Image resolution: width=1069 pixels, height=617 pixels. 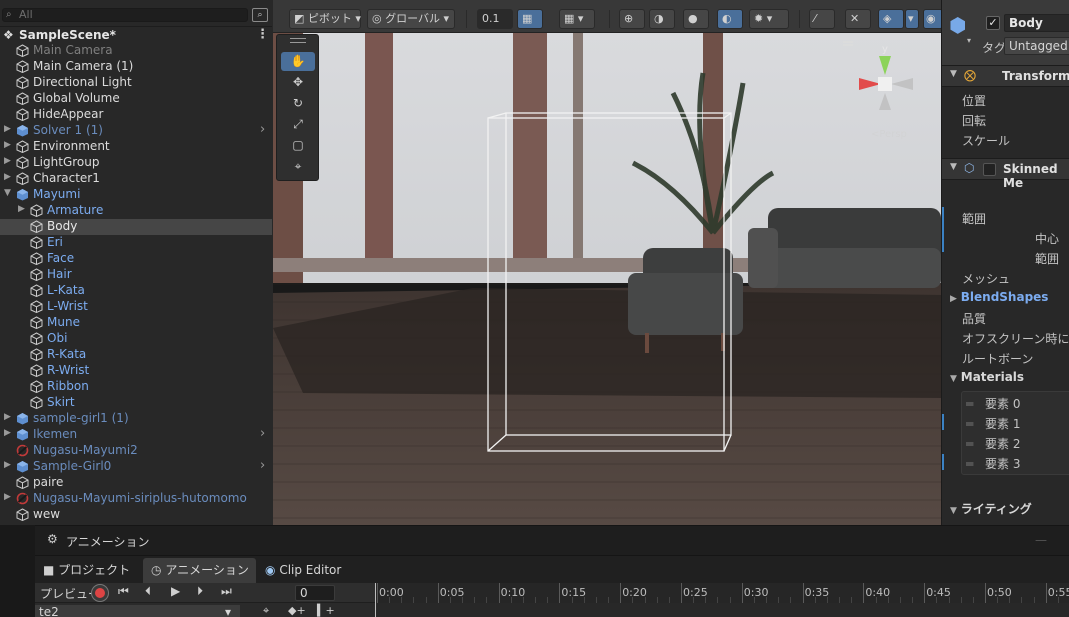 What do you see at coordinates (1005, 76) in the screenshot?
I see `transform-header: ▼ ⨂ Transform` at bounding box center [1005, 76].